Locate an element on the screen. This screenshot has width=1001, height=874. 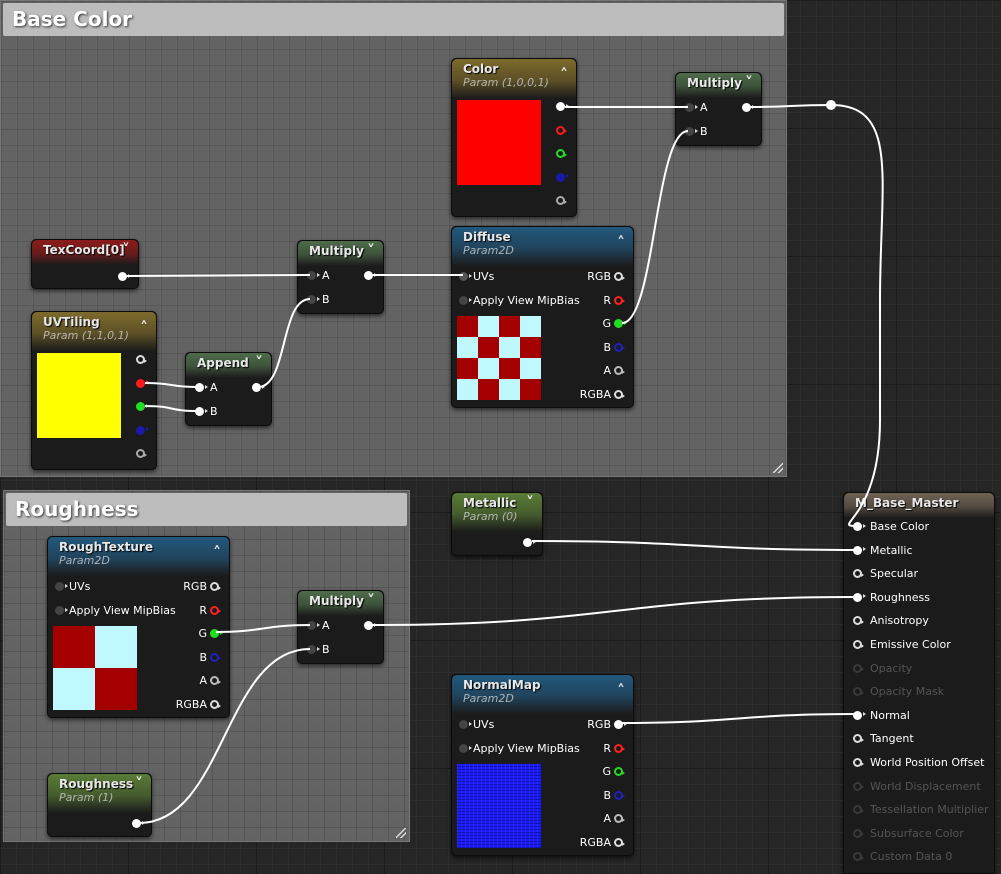
reroute-node is located at coordinates (831, 105).